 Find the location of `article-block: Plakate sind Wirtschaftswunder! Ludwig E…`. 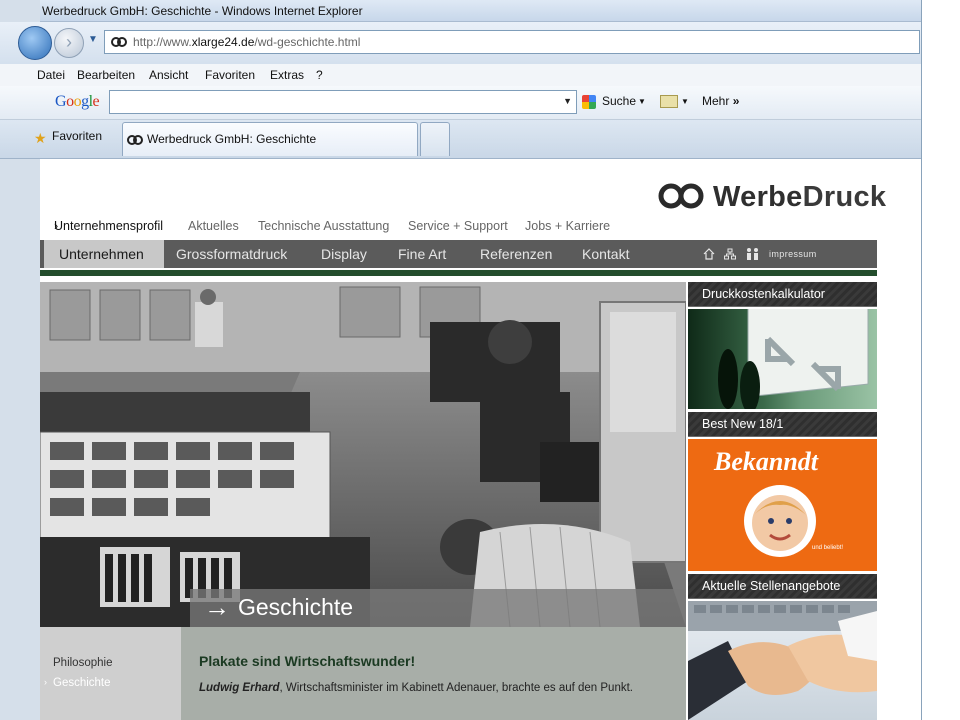

article-block: Plakate sind Wirtschaftswunder! Ludwig E… is located at coordinates (433, 673).